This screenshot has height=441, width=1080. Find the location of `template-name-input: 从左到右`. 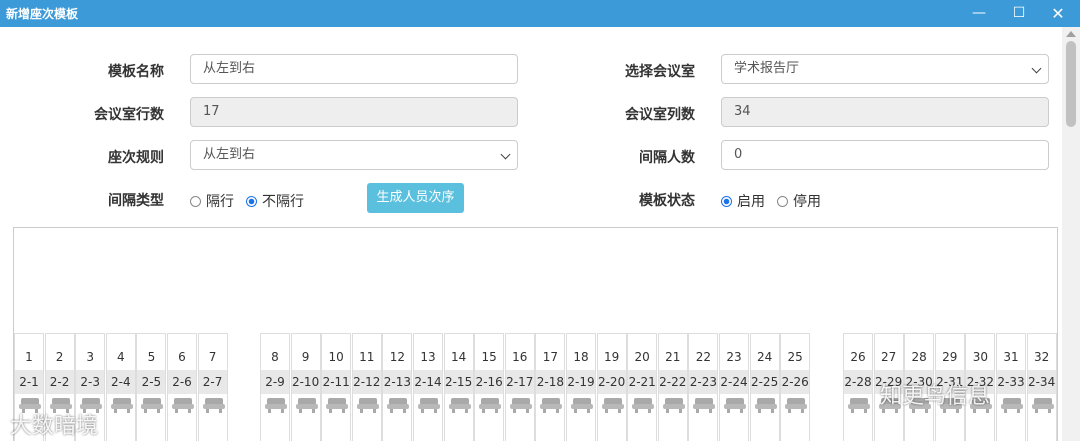

template-name-input: 从左到右 is located at coordinates (354, 69).